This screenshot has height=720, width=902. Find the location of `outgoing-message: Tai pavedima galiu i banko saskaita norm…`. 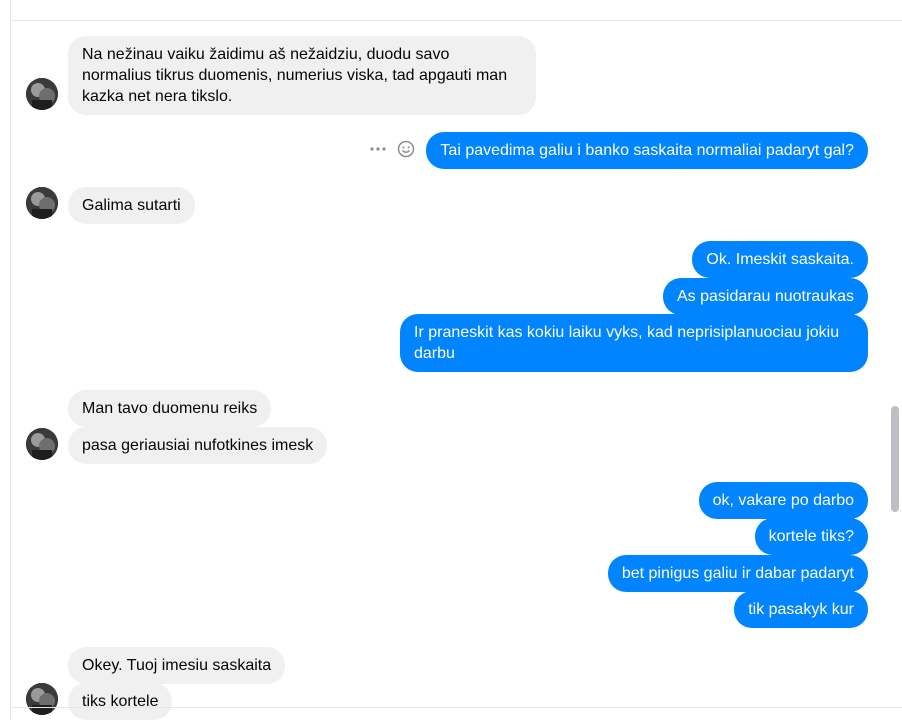

outgoing-message: Tai pavedima galiu i banko saskaita norm… is located at coordinates (647, 150).